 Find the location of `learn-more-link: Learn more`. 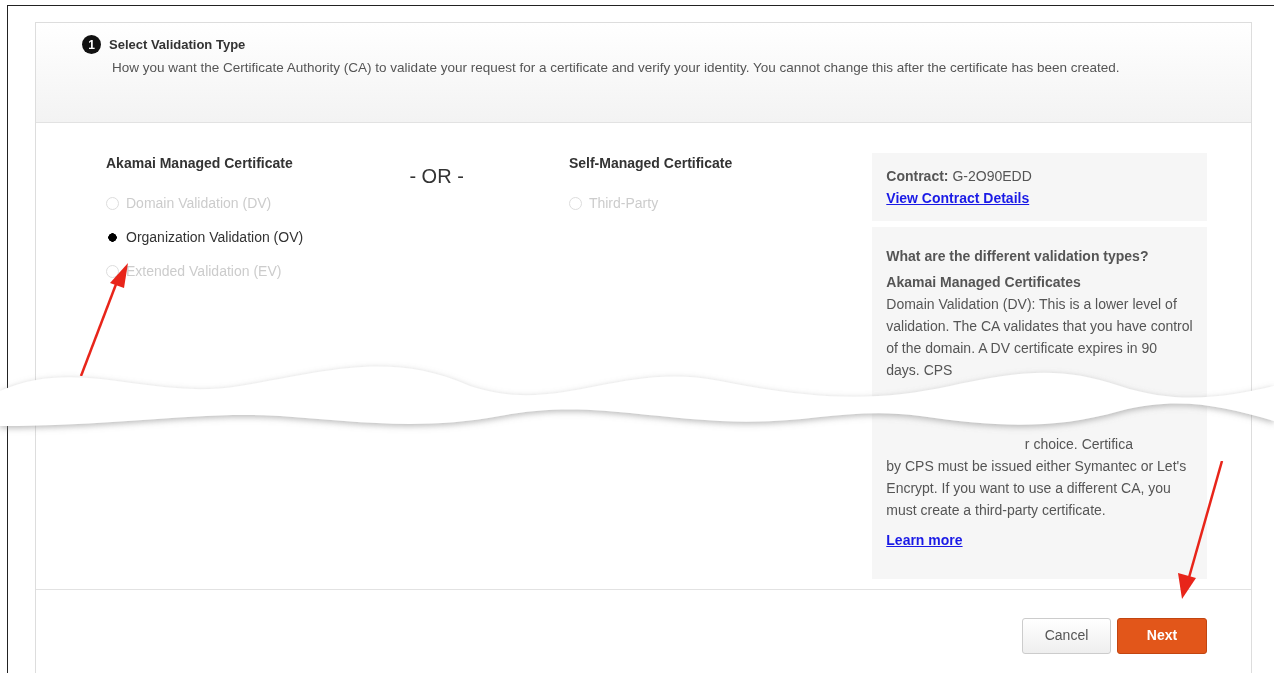

learn-more-link: Learn more is located at coordinates (924, 540).